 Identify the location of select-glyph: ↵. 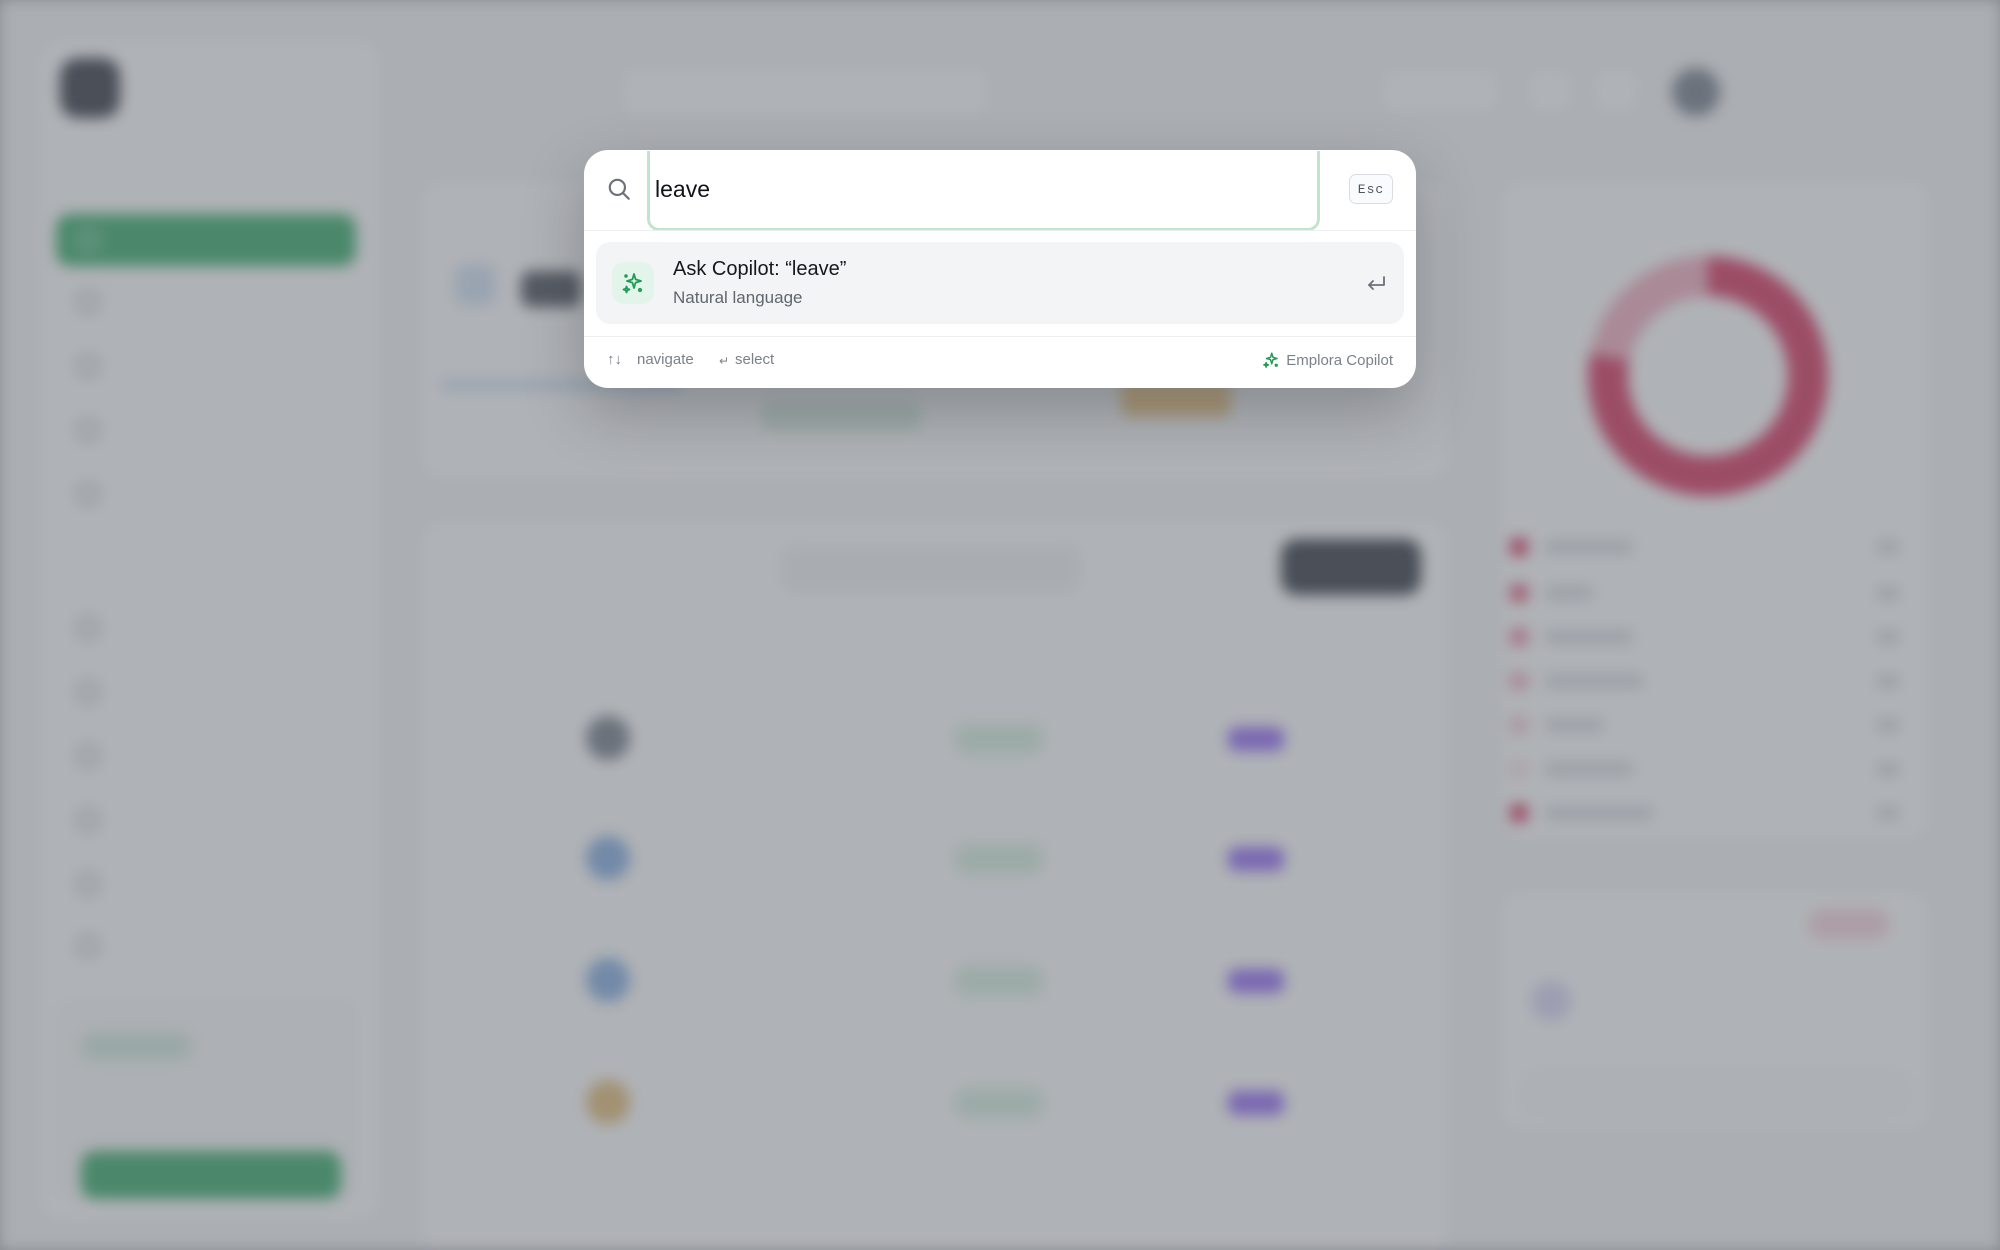
(724, 361).